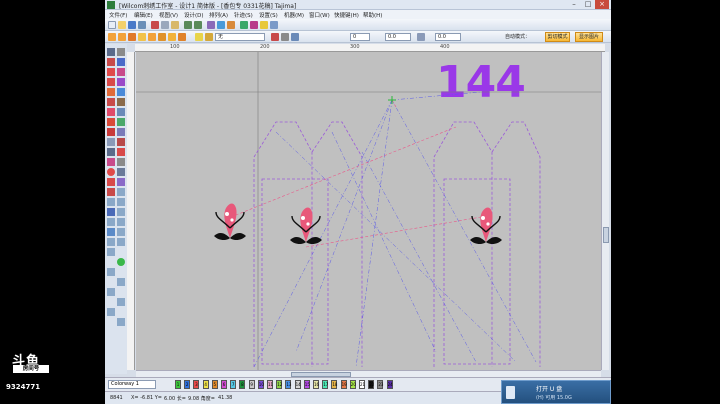 The height and width of the screenshot is (404, 720). What do you see at coordinates (243, 15) in the screenshot?
I see `menu-stitch: 针迹(S)` at bounding box center [243, 15].